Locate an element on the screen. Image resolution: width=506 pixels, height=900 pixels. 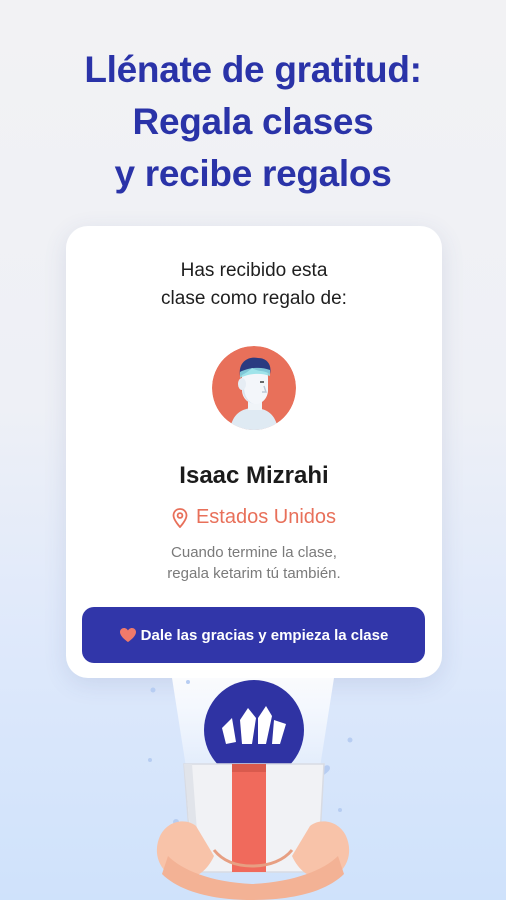
cta-label: Dale las gracias y empieza la clase is located at coordinates (264, 635).